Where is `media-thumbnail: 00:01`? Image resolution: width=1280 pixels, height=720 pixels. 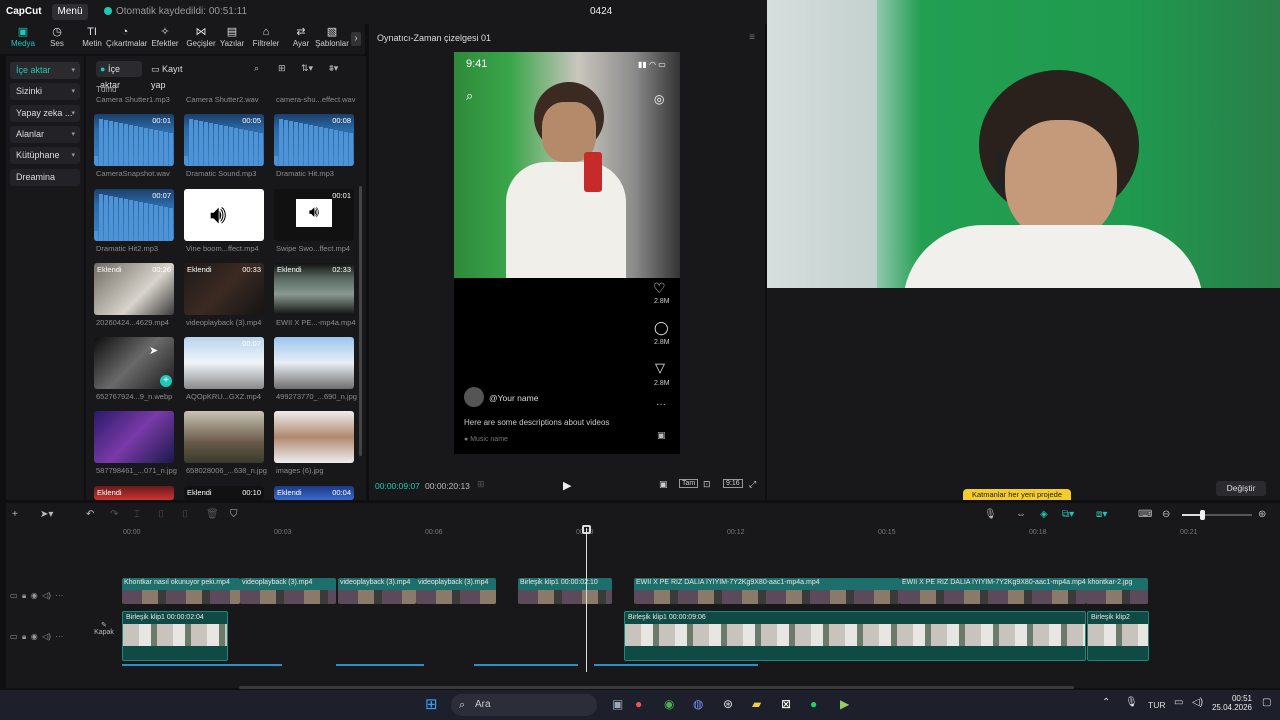
media-thumbnail: 00:01 is located at coordinates (134, 140).